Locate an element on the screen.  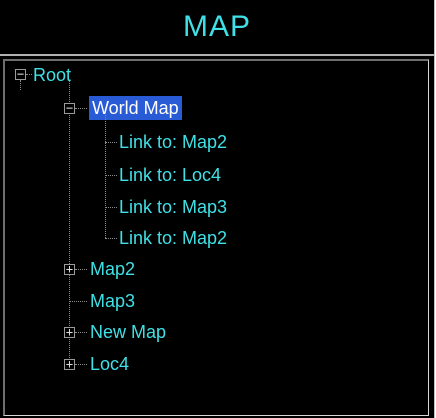
tree-node-new-map: New Map is located at coordinates (128, 332).